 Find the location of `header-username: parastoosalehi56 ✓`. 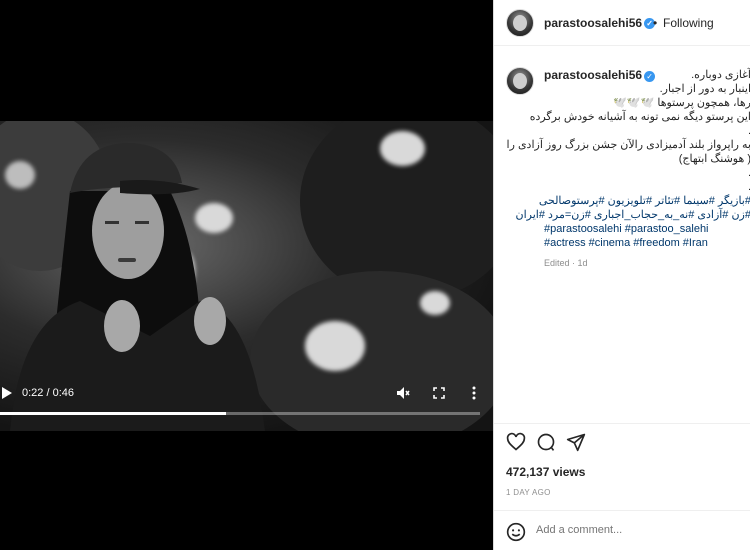

header-username: parastoosalehi56 ✓ is located at coordinates (600, 23).